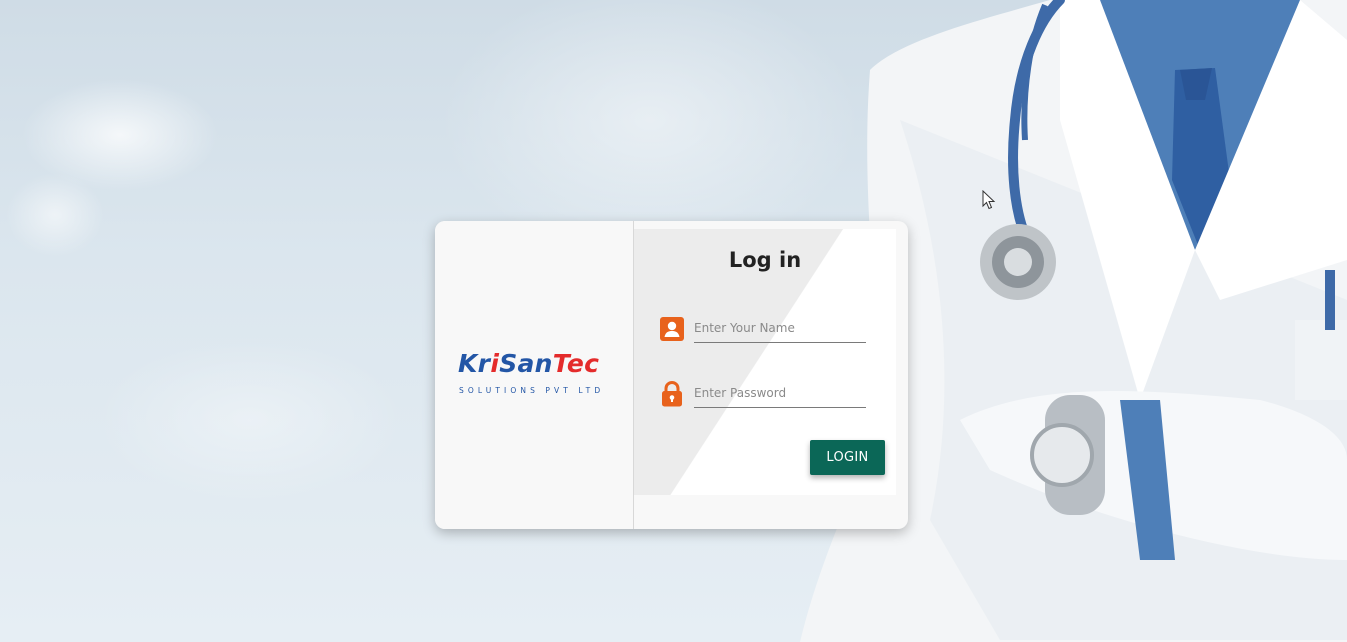  I want to click on logo-wordmark: KriSanTec, so click(528, 363).